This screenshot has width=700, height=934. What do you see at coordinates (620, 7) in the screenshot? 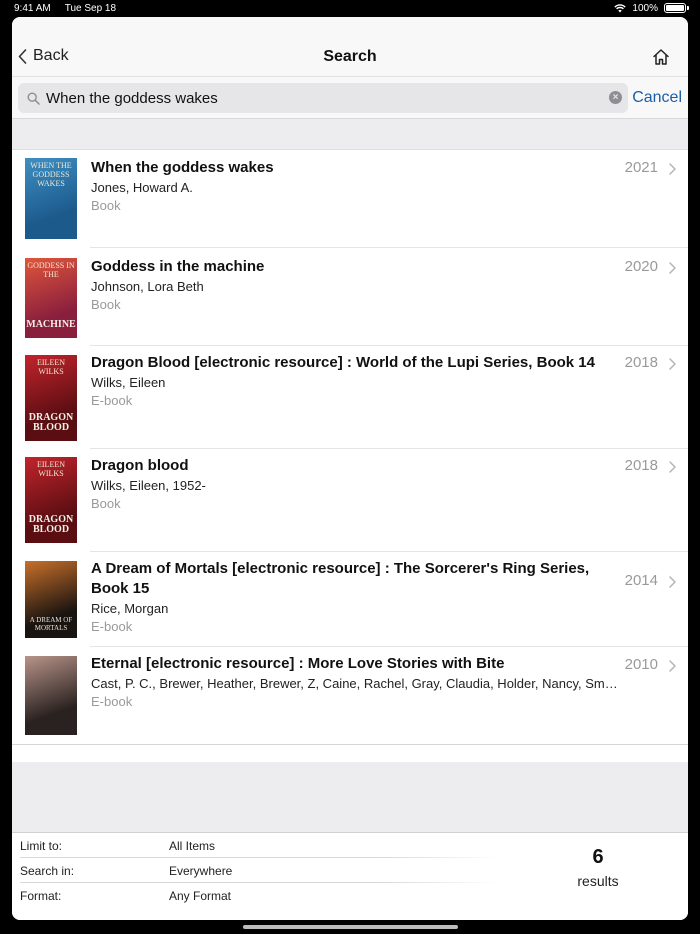
I see `wifi-icon` at bounding box center [620, 7].